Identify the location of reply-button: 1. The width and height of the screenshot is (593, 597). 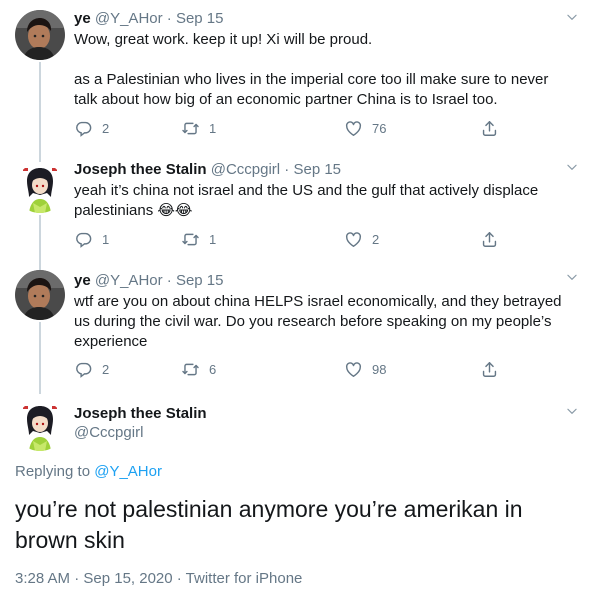
(91, 239).